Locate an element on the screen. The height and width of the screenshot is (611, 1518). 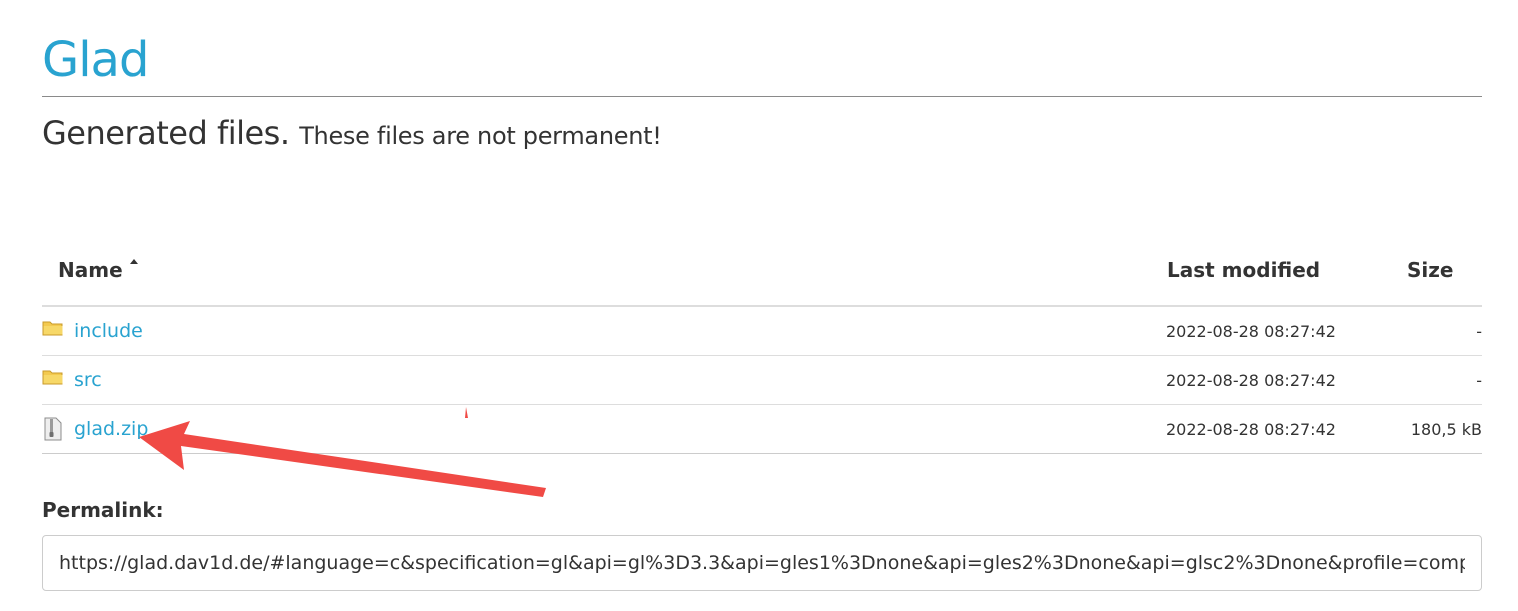
permalink-field is located at coordinates (762, 563).